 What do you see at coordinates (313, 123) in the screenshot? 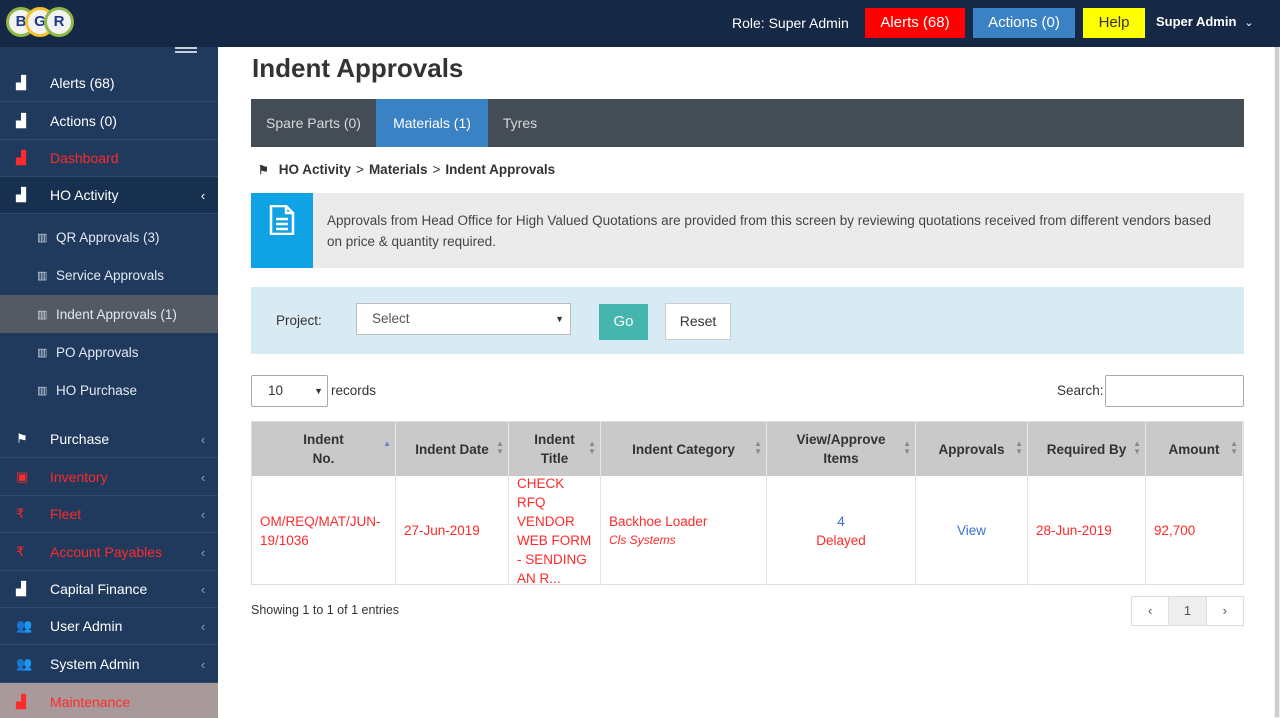
I see `tab-spare-parts: Spare Parts (0)` at bounding box center [313, 123].